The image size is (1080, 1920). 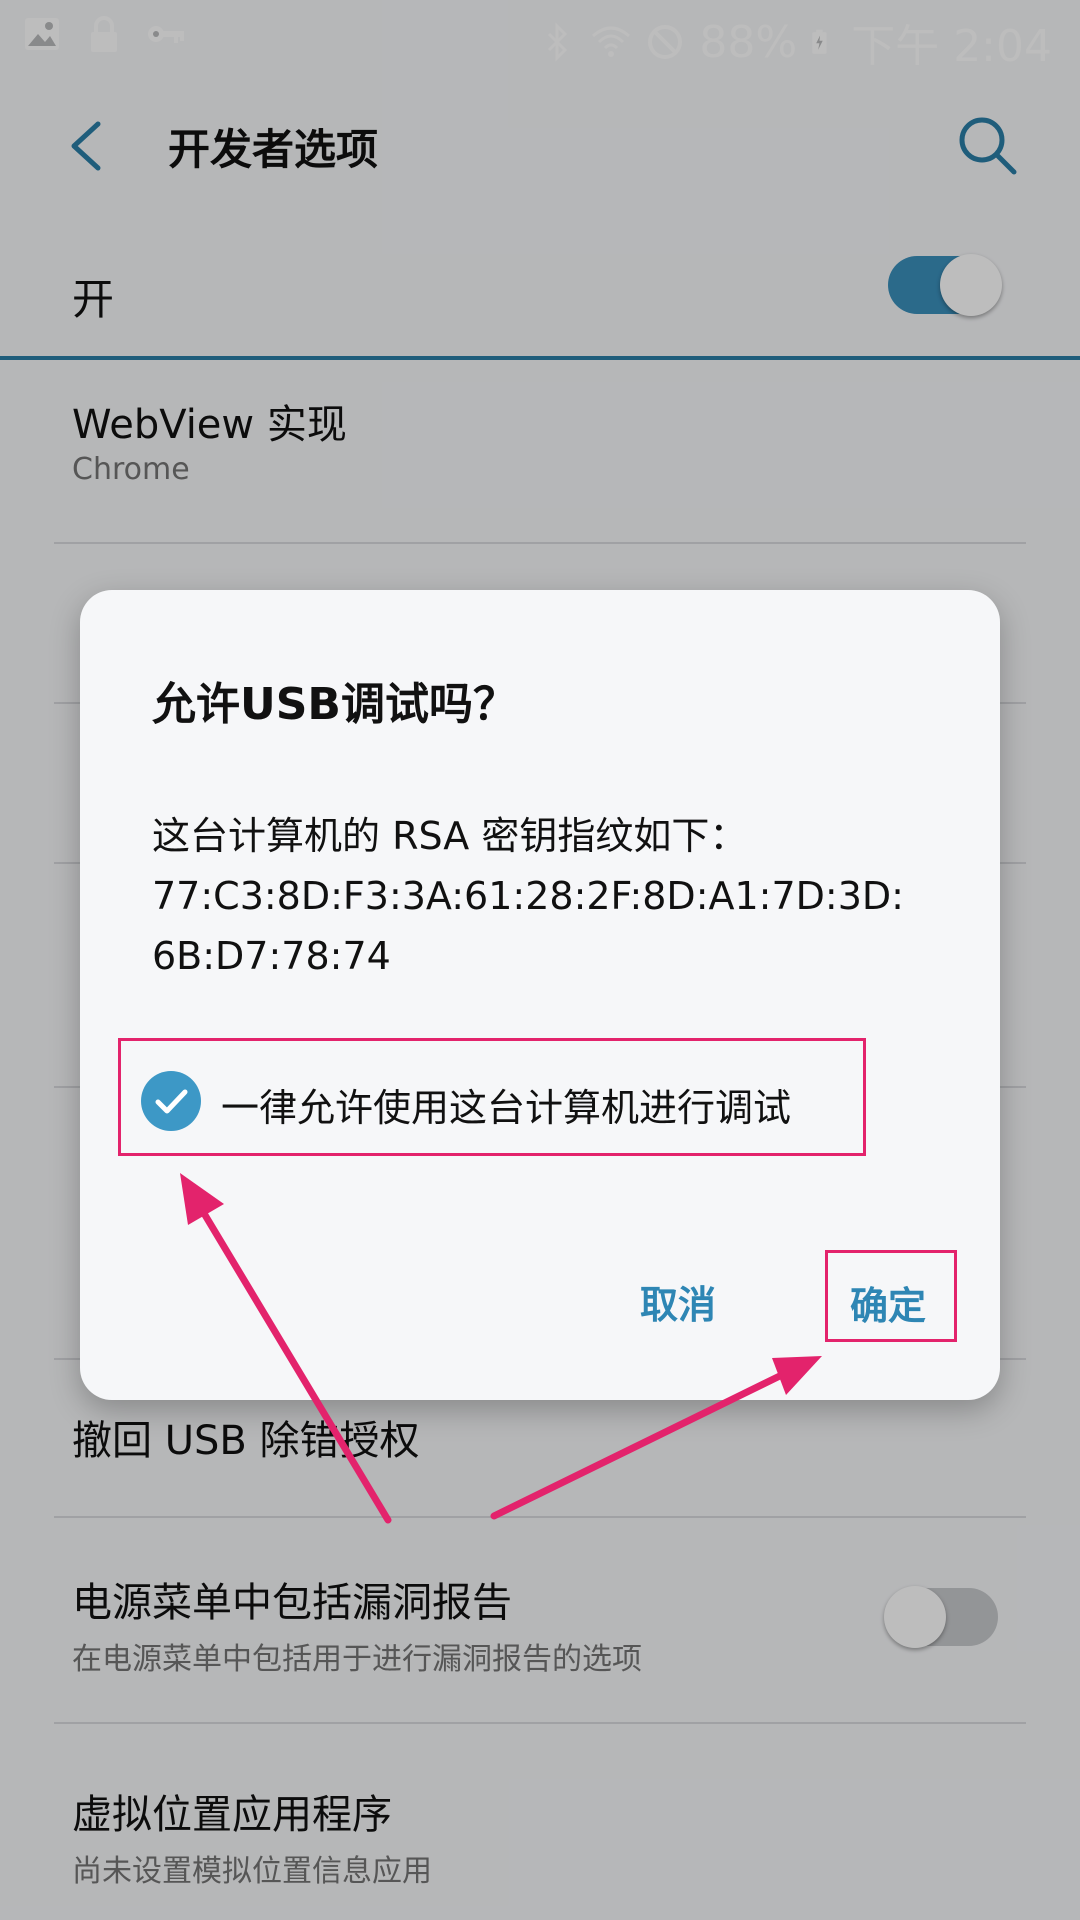 I want to click on checkmark-icon, so click(x=171, y=1101).